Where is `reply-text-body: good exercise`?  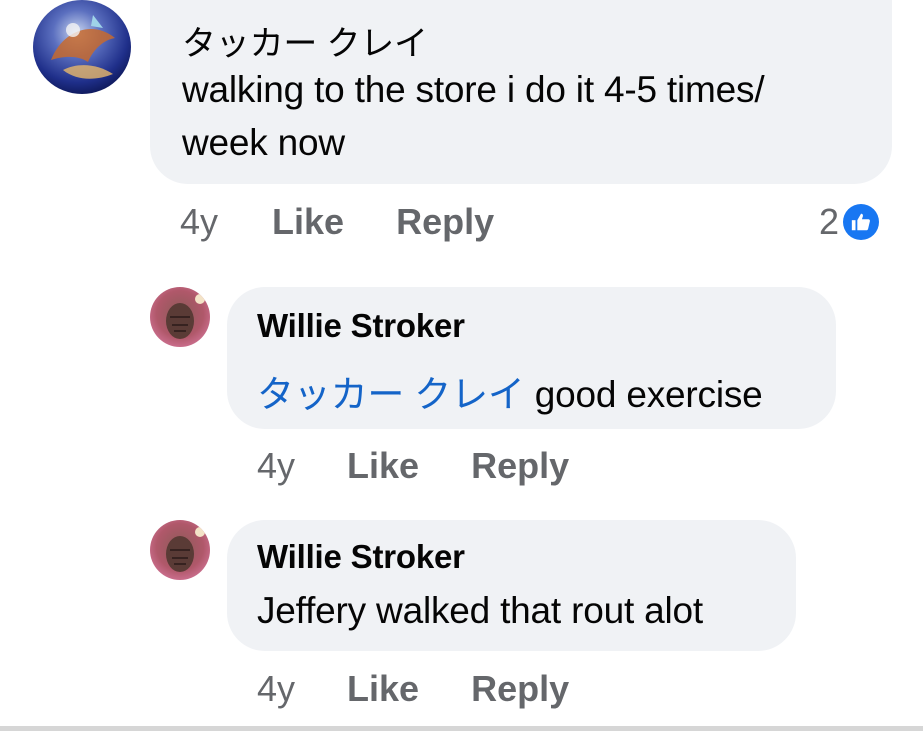
reply-text-body: good exercise is located at coordinates (648, 394).